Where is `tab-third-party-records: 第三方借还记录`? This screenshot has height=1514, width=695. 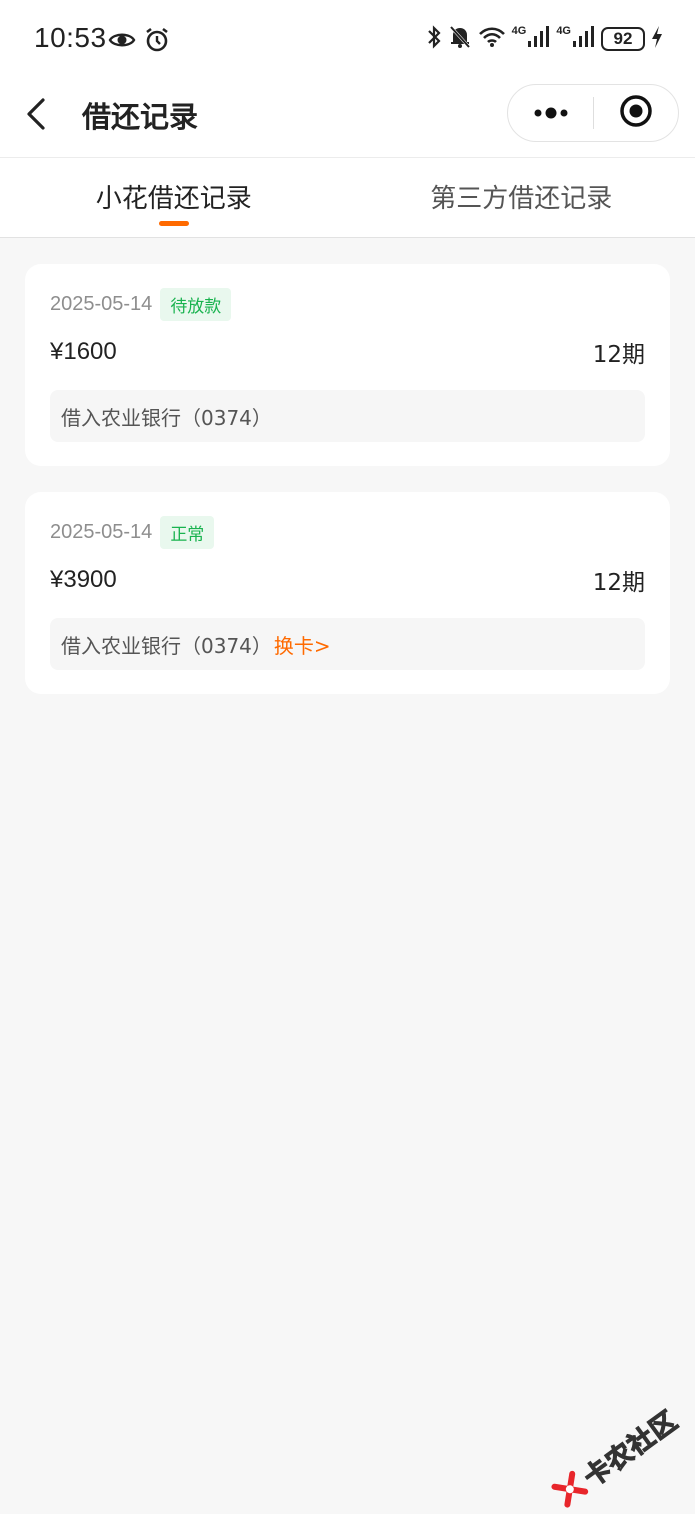
tab-third-party-records: 第三方借还记录 is located at coordinates (521, 197).